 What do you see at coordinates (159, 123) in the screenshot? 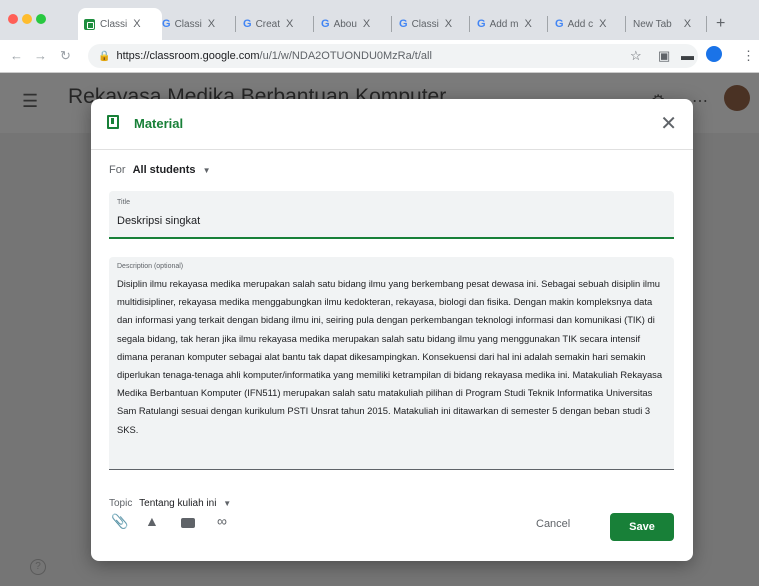
I see `dialog-title: Material` at bounding box center [159, 123].